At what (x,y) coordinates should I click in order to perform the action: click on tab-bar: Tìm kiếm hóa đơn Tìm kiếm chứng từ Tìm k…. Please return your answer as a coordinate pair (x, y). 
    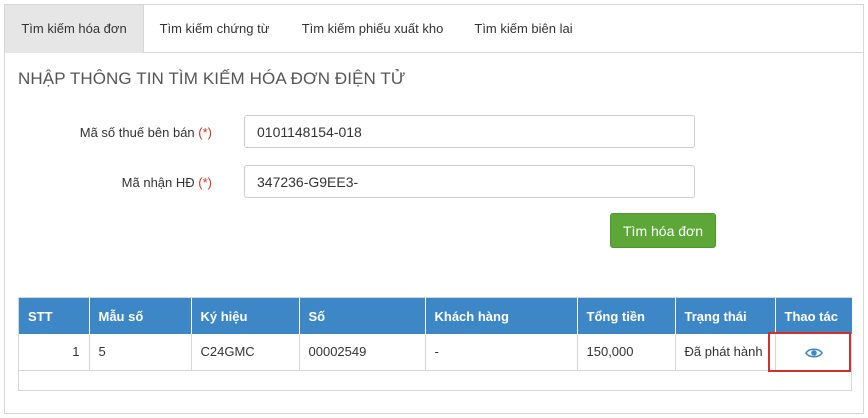
    Looking at the image, I should click on (434, 29).